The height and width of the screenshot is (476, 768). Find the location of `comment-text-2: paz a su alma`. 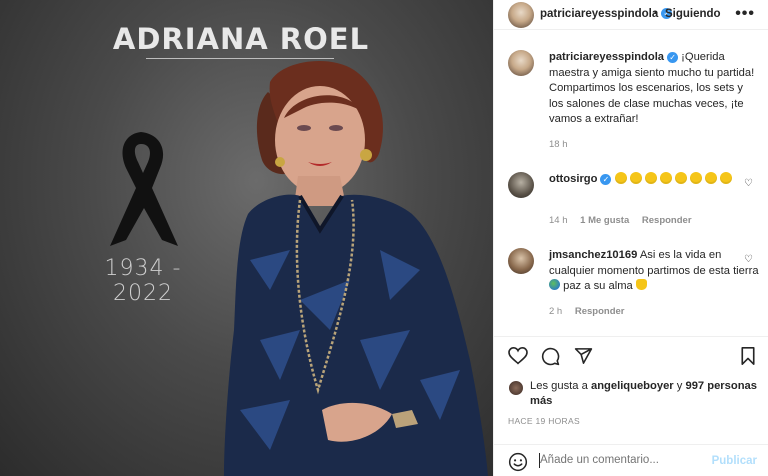

comment-text-2: paz a su alma is located at coordinates (598, 286).